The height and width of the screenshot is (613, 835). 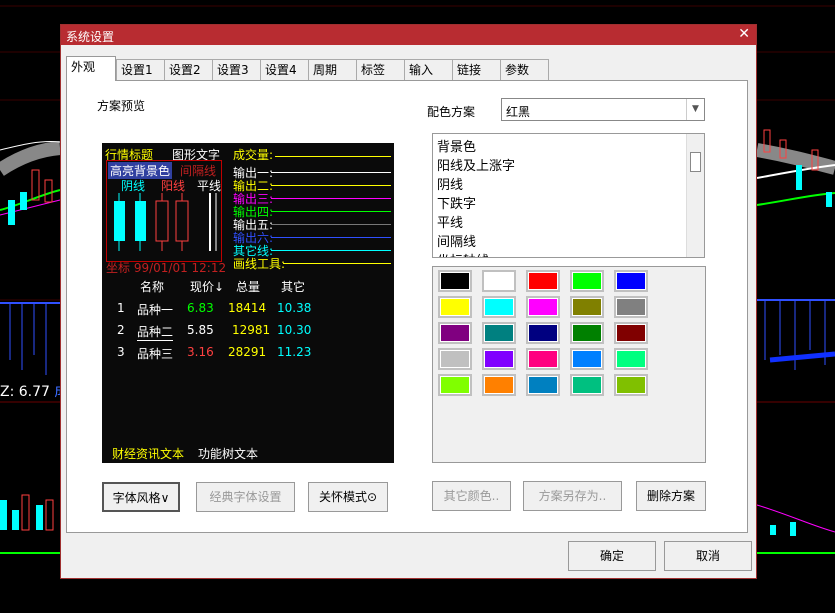 What do you see at coordinates (744, 34) in the screenshot?
I see `close-icon: ✕` at bounding box center [744, 34].